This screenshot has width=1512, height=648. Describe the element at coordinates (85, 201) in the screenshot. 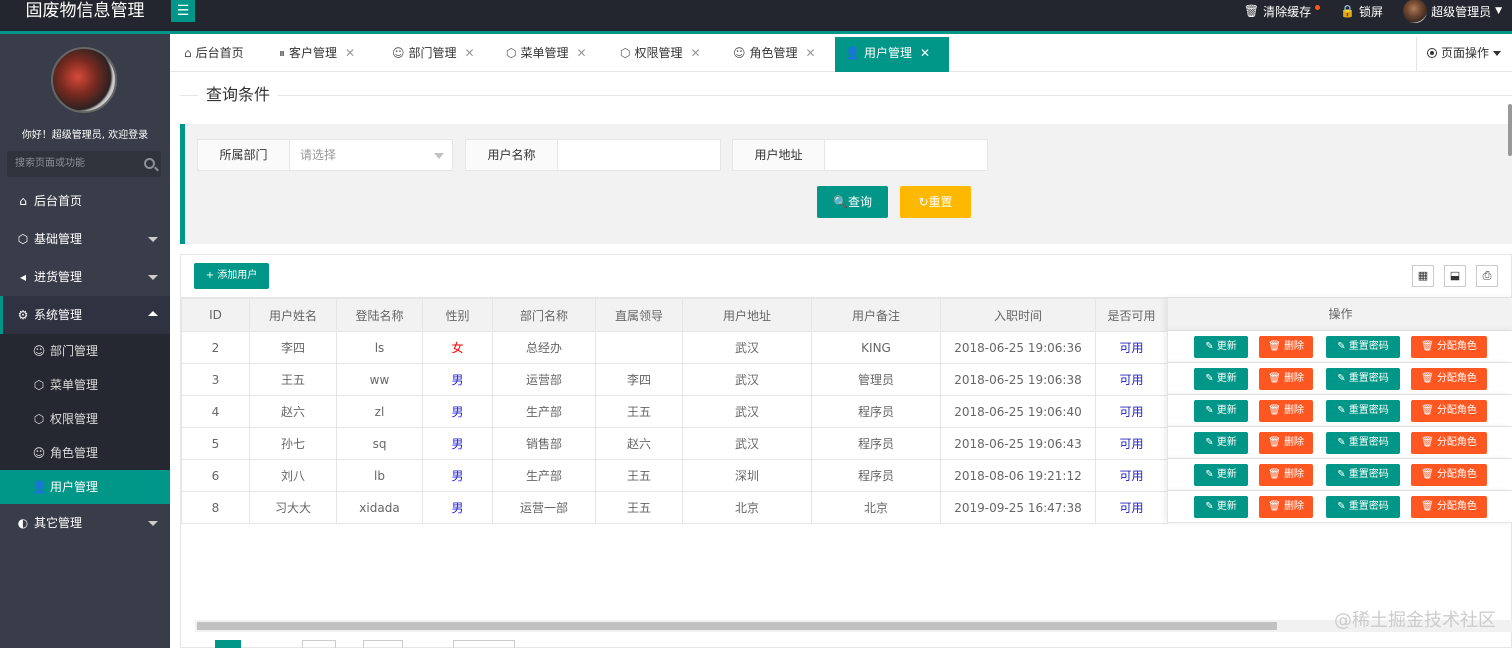

I see `sidebar-item-home: ⌂ 后台首页` at that location.